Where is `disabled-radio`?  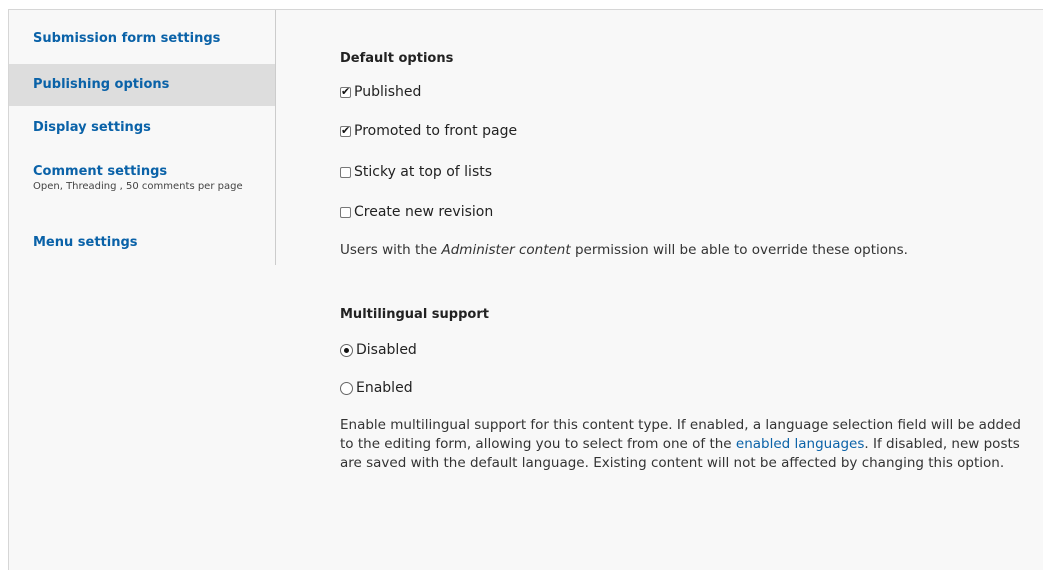 disabled-radio is located at coordinates (346, 350).